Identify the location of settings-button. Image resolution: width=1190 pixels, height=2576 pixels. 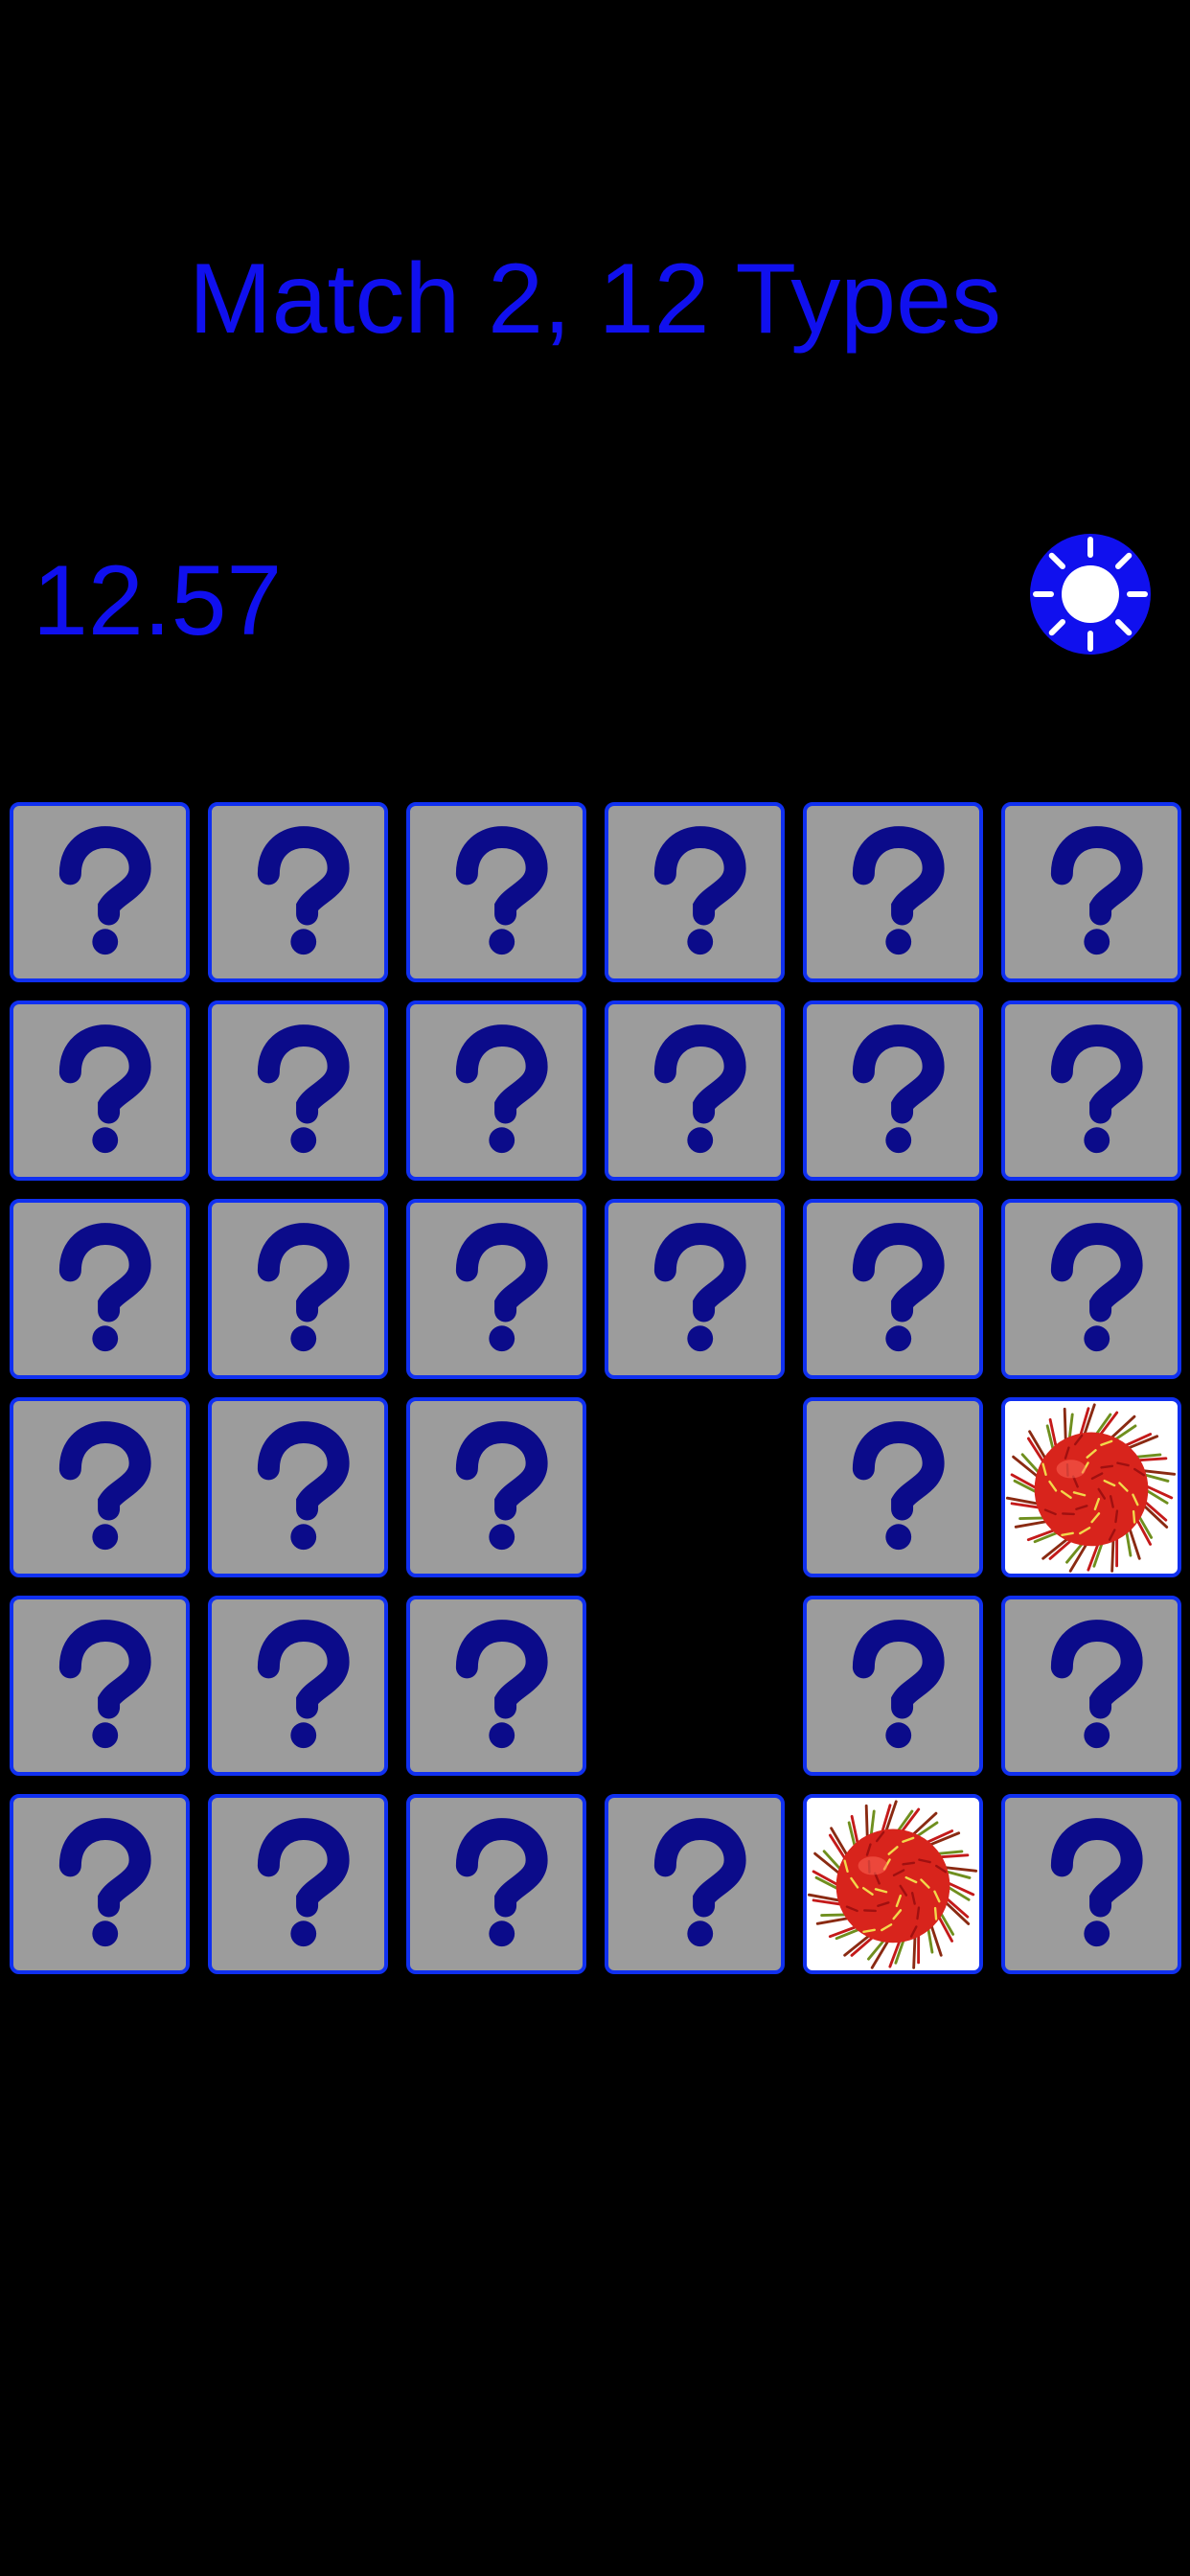
(1091, 594).